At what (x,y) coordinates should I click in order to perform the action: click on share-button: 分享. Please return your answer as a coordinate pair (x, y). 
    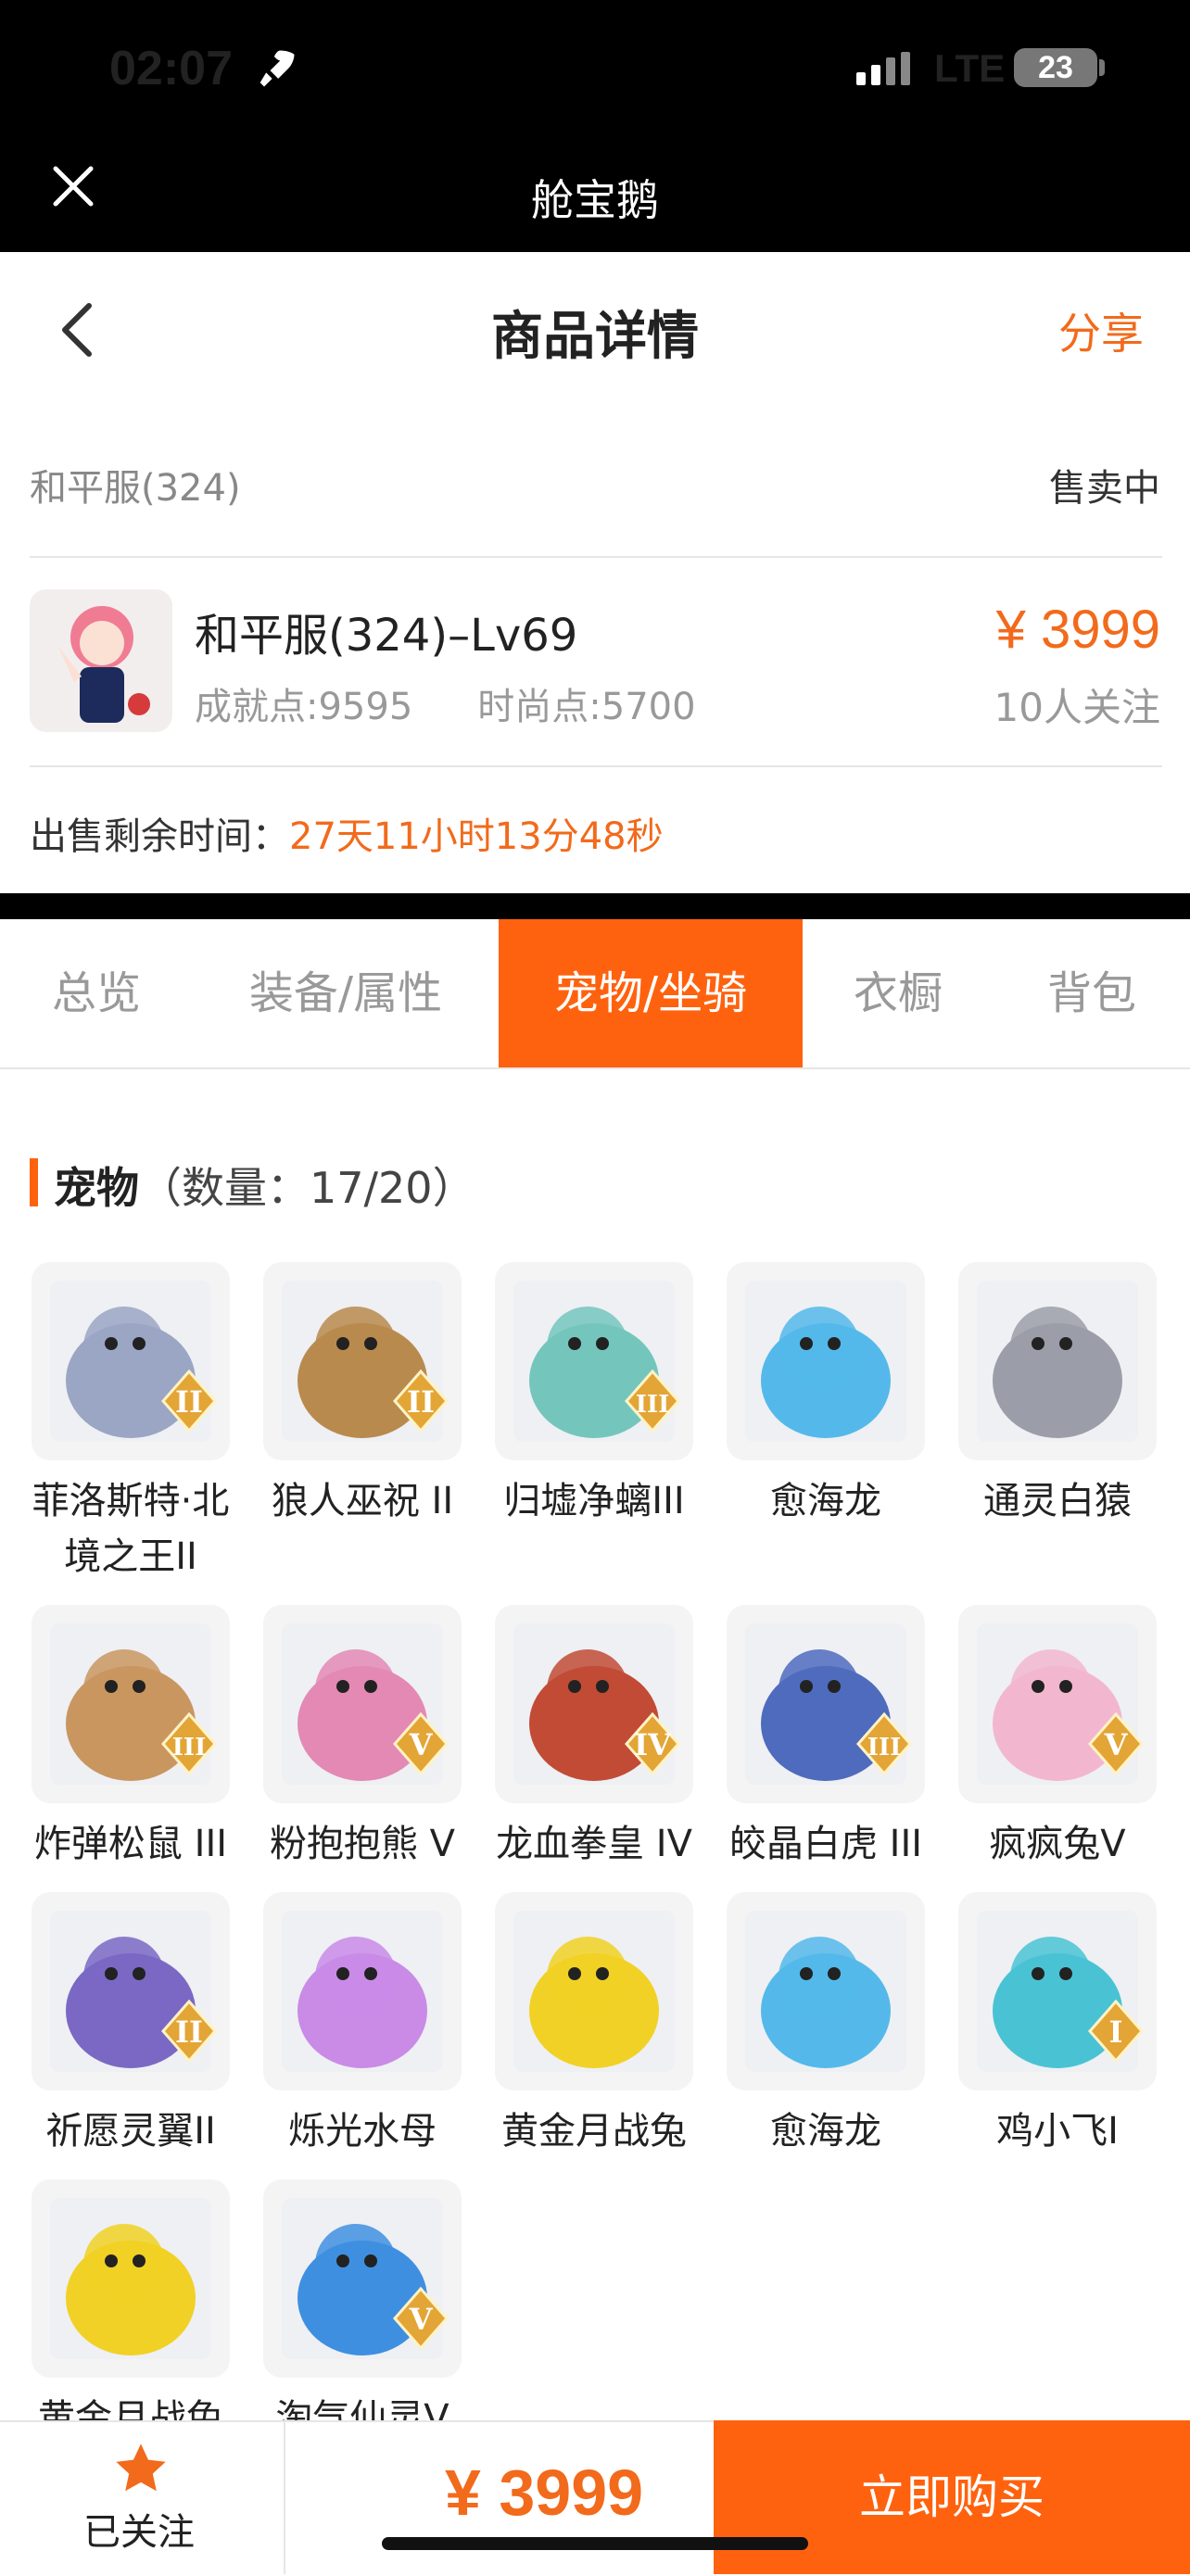
    Looking at the image, I should click on (1101, 330).